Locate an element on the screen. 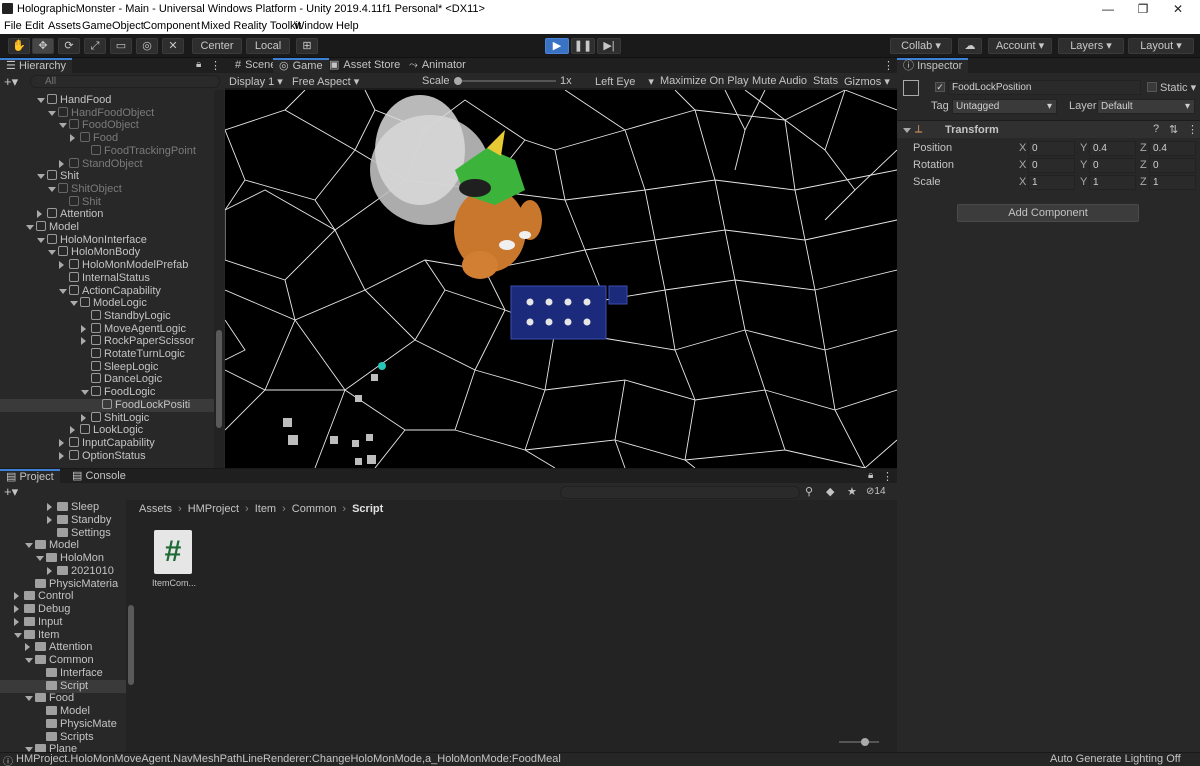  tab-inspector: ⓘ Inspector is located at coordinates (933, 65).